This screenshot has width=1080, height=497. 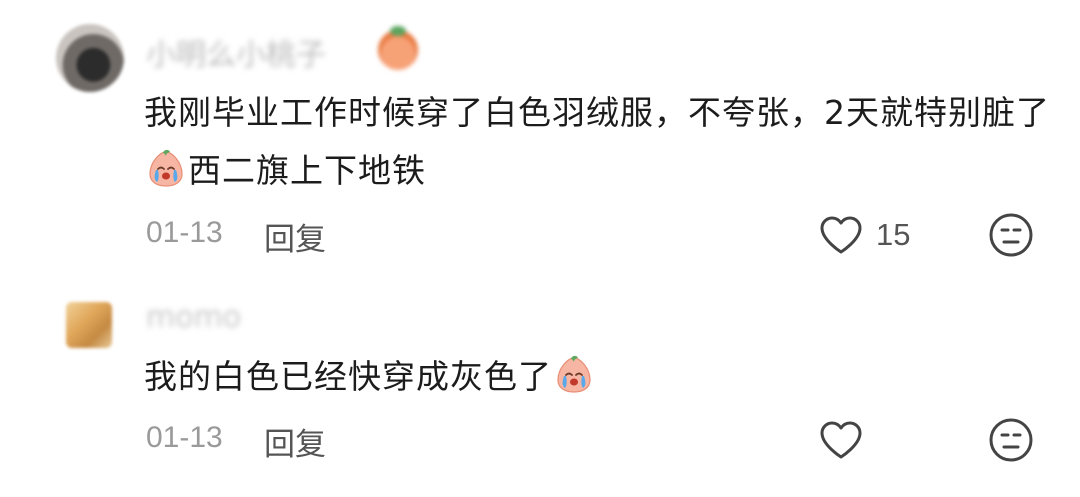 I want to click on username: 小明么小桃子, so click(x=236, y=52).